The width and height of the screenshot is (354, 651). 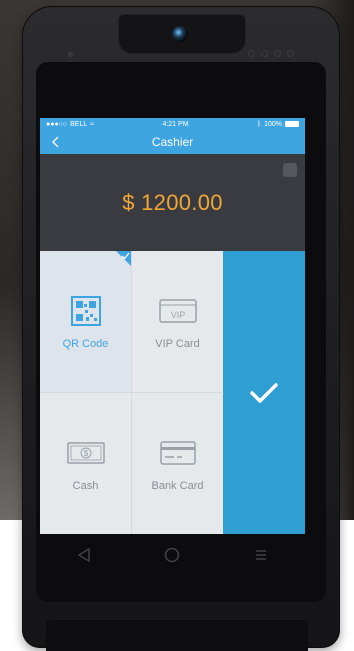 I want to click on divider, so click(x=131, y=392).